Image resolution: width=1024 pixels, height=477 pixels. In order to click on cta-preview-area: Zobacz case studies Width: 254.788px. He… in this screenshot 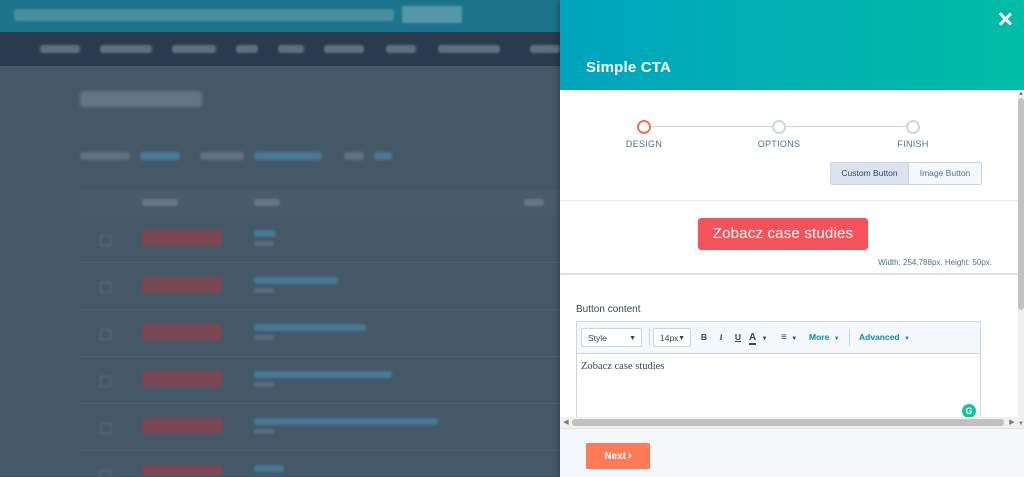, I will do `click(789, 237)`.